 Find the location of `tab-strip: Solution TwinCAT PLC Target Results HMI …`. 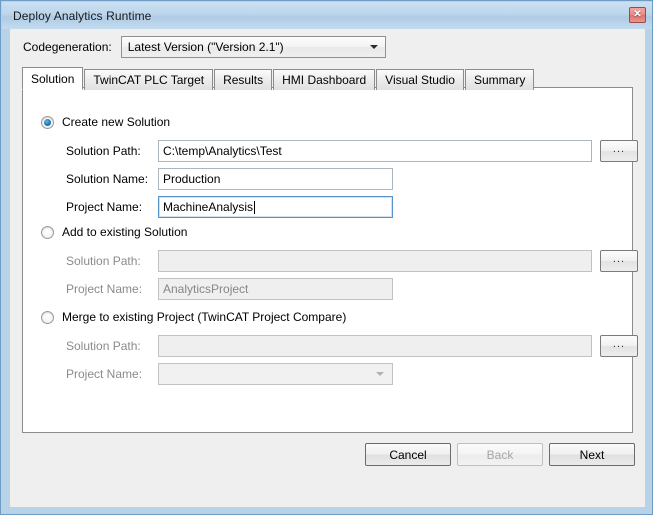

tab-strip: Solution TwinCAT PLC Target Results HMI … is located at coordinates (278, 77).